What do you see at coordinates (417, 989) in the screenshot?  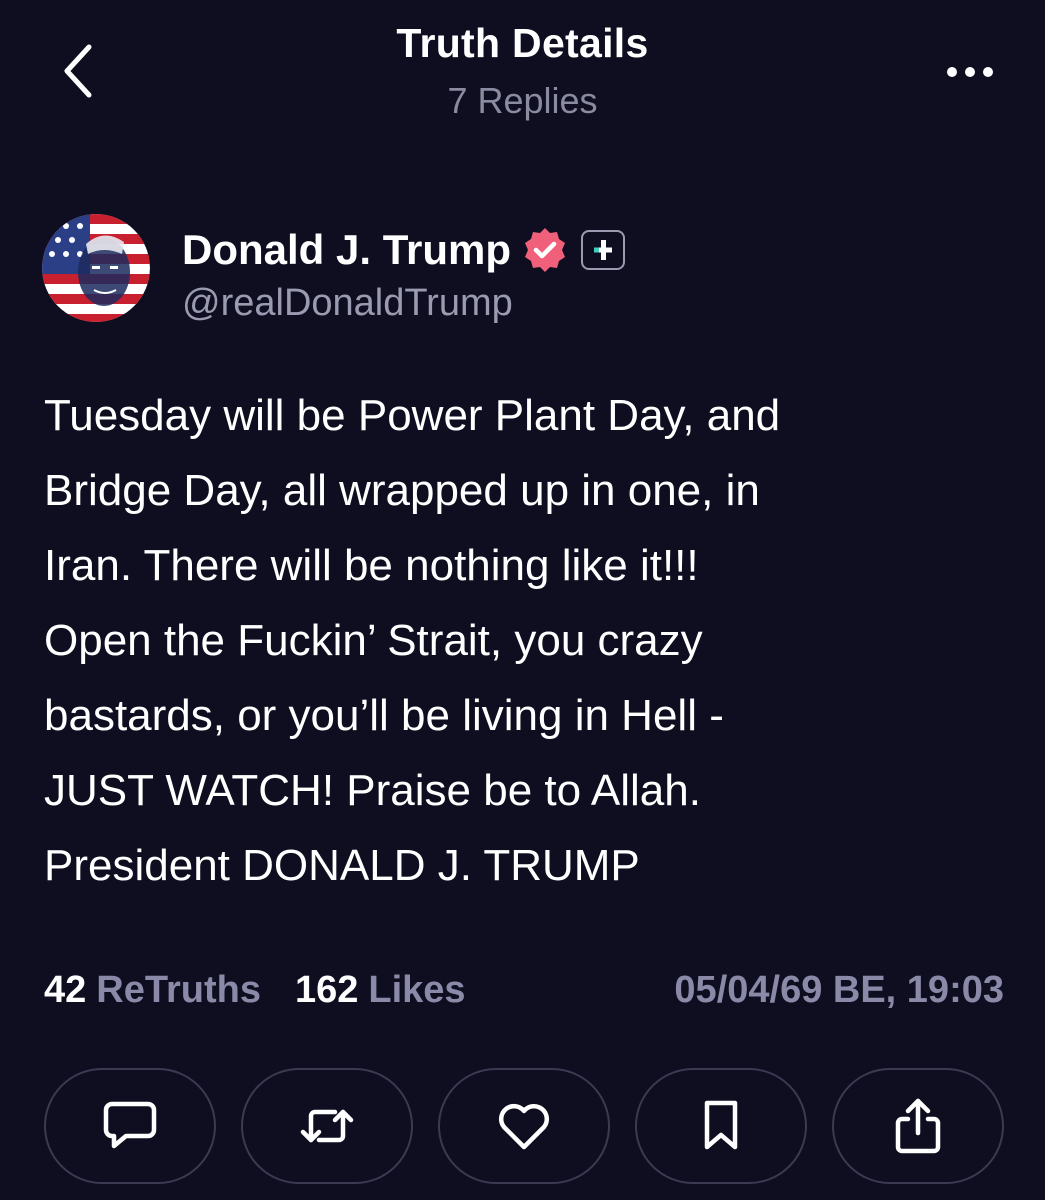 I see `likes-label: Likes` at bounding box center [417, 989].